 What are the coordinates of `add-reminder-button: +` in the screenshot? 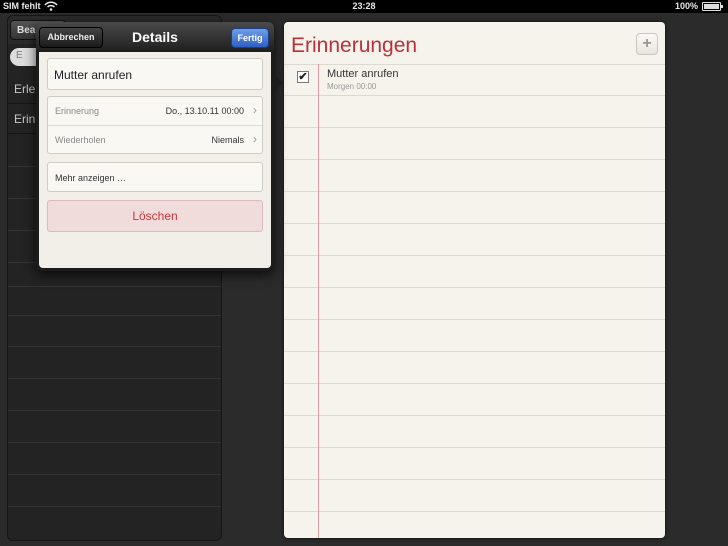 It's located at (647, 44).